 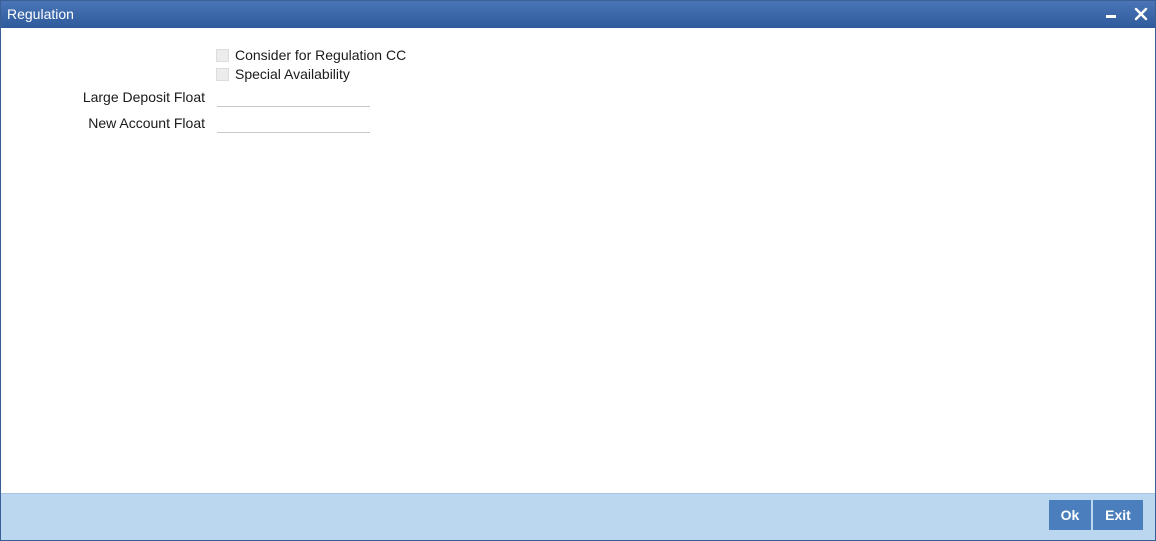 I want to click on title-bar: Regulation, so click(x=578, y=14).